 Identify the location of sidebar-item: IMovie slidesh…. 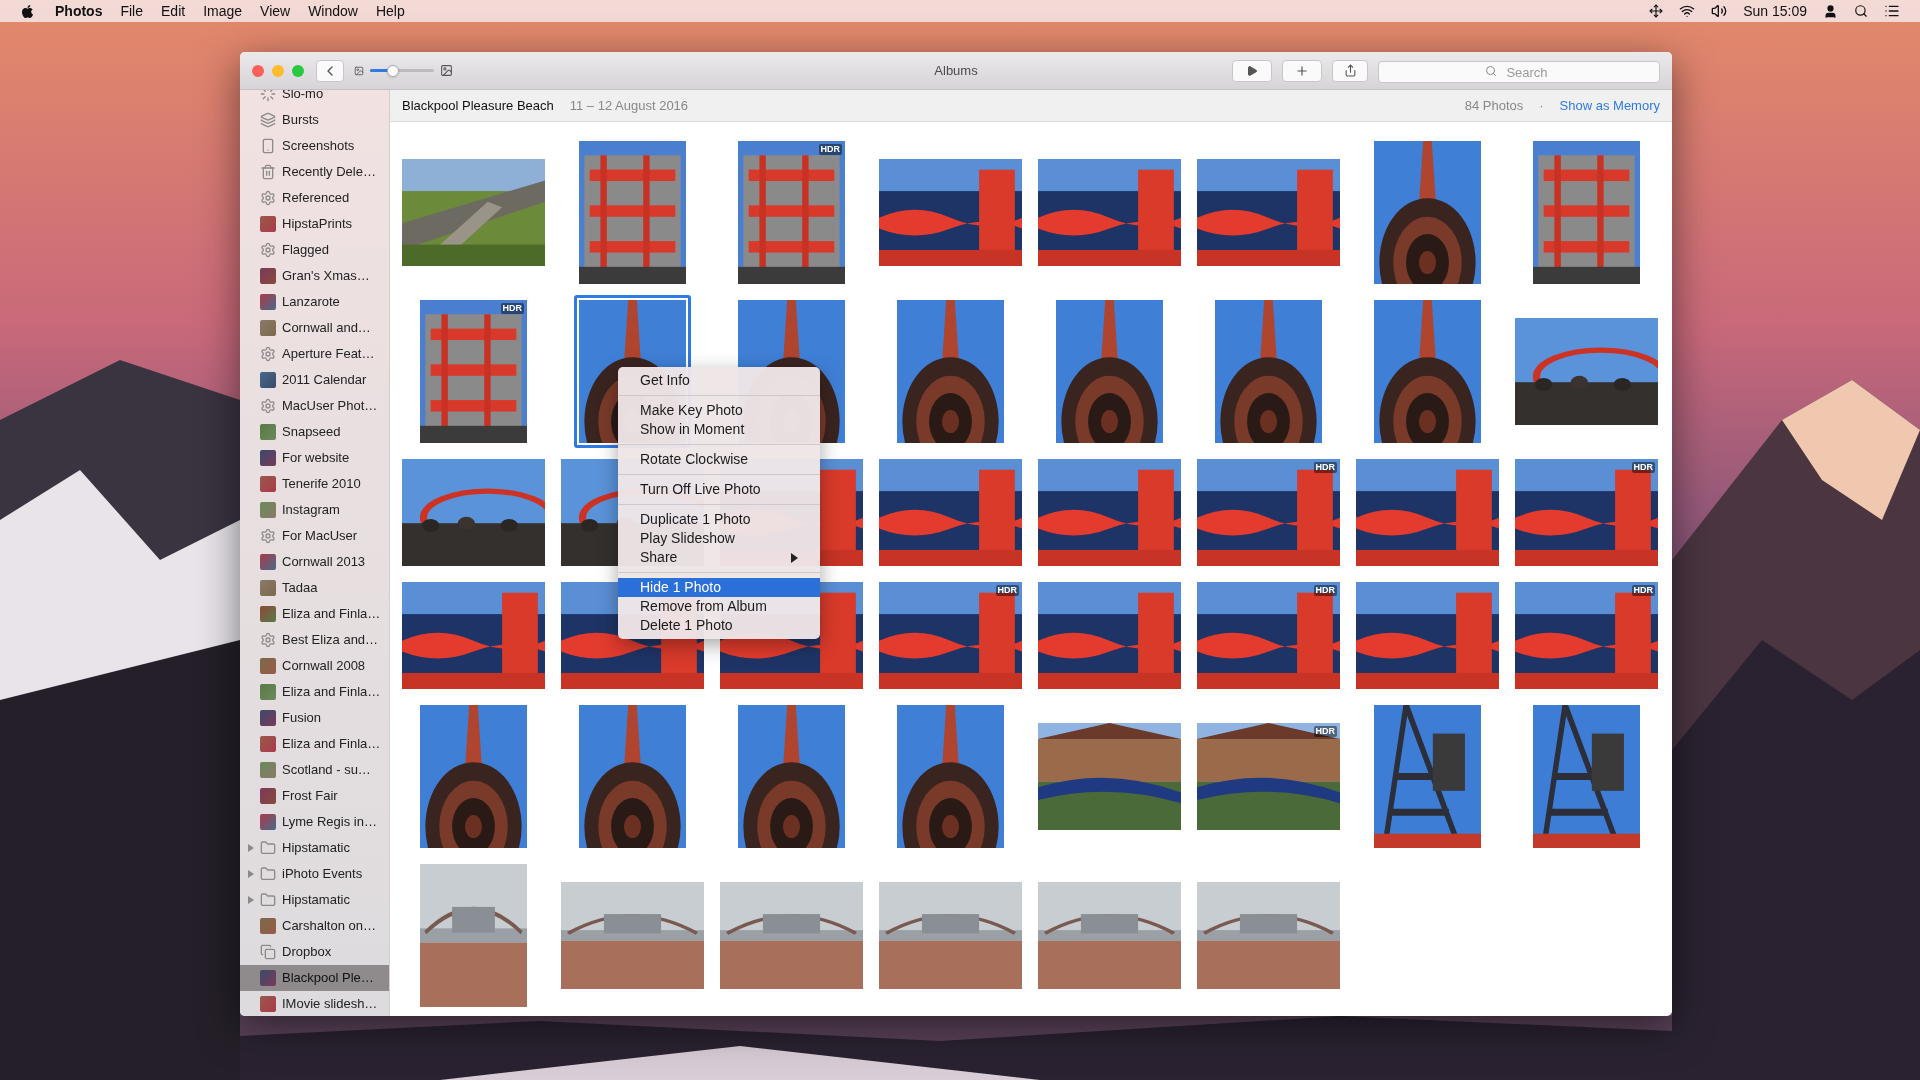
(314, 1003).